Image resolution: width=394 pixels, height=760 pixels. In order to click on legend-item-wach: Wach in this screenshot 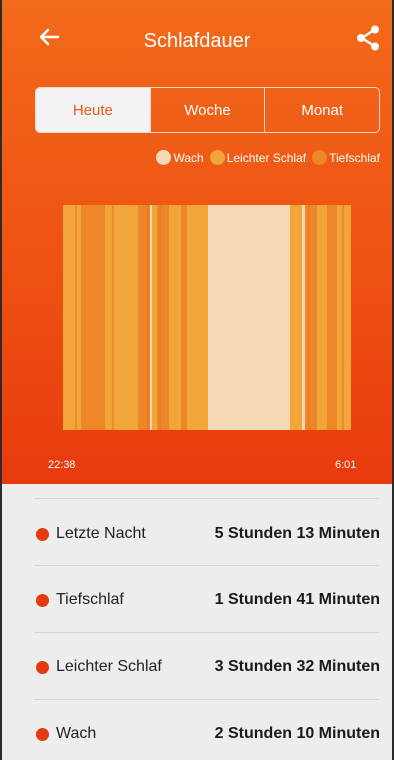, I will do `click(180, 157)`.